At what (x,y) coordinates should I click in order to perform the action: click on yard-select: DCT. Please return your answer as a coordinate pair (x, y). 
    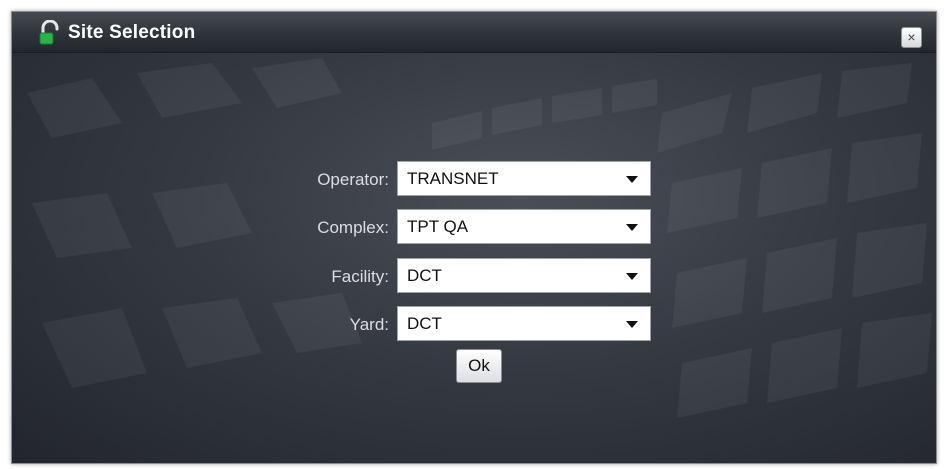
    Looking at the image, I should click on (524, 323).